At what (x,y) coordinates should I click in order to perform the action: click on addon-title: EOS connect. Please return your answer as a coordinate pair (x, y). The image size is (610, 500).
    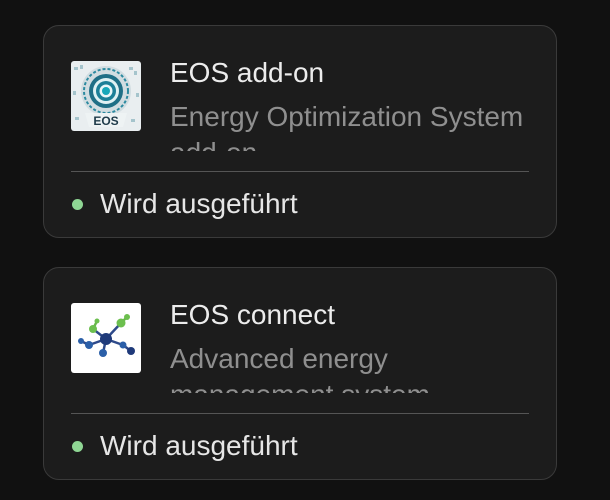
    Looking at the image, I should click on (252, 314).